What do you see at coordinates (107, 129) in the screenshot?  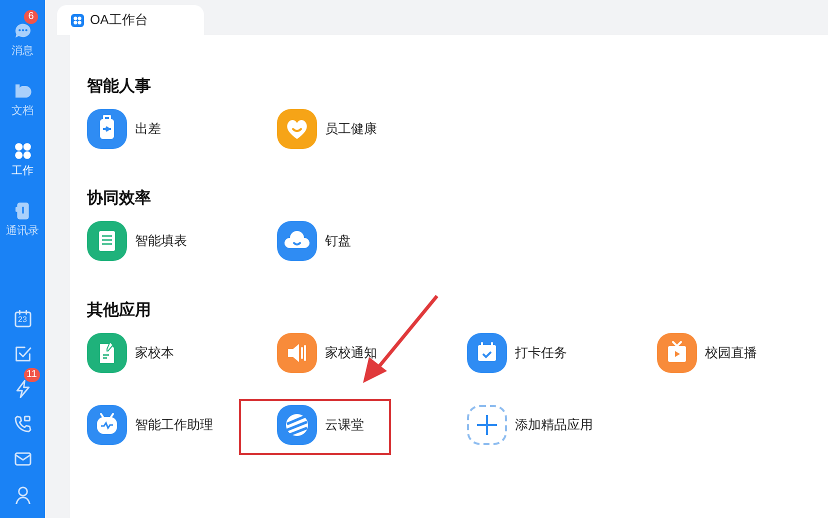 I see `suitcase-icon` at bounding box center [107, 129].